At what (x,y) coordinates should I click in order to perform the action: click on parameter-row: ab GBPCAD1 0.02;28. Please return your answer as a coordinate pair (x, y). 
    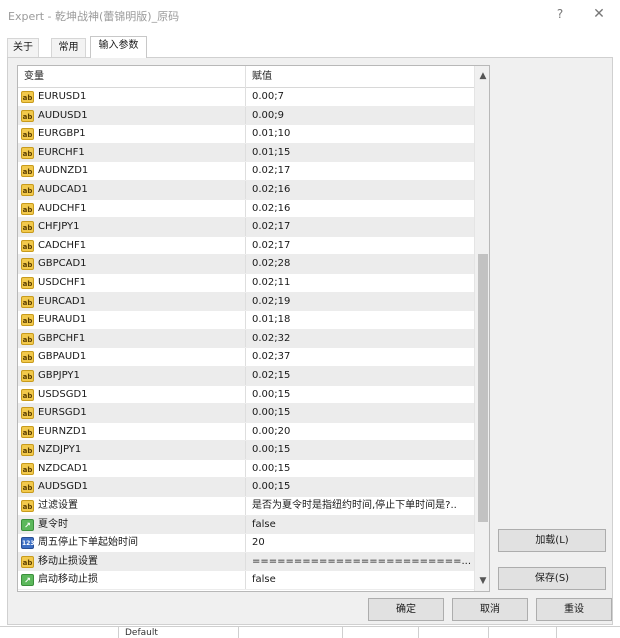
    Looking at the image, I should click on (246, 264).